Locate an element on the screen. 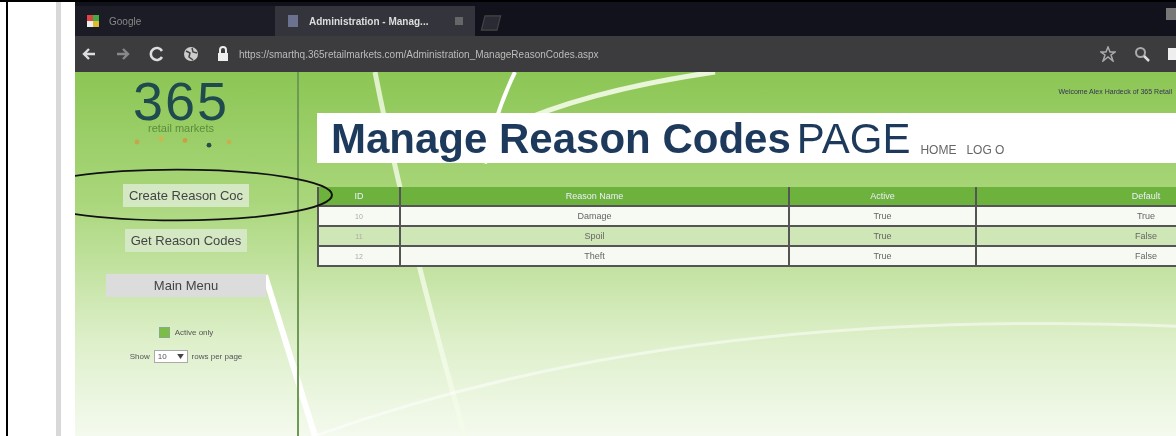  page-title-suffix: PAGE is located at coordinates (853, 139).